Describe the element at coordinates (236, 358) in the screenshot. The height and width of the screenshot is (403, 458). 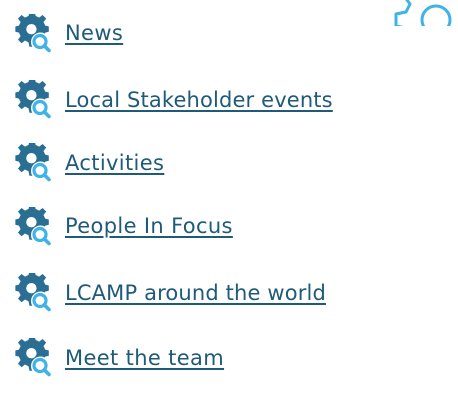
I see `menu-item-meet-the-team: Meet the team` at that location.